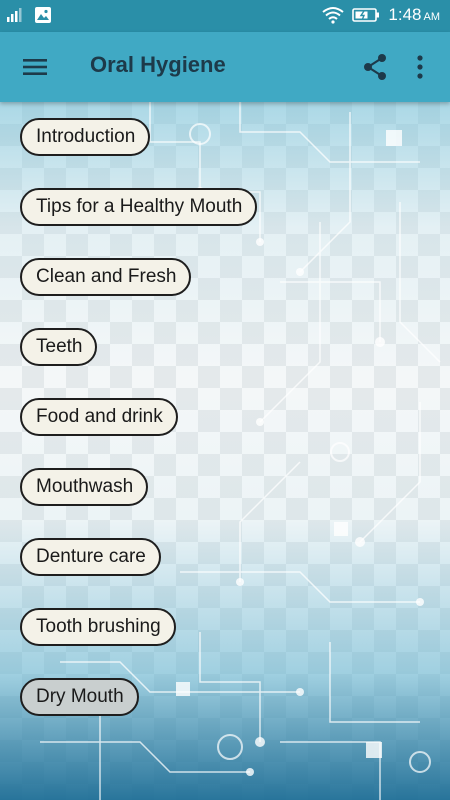 This screenshot has height=800, width=450. What do you see at coordinates (14, 15) in the screenshot?
I see `signal-icon` at bounding box center [14, 15].